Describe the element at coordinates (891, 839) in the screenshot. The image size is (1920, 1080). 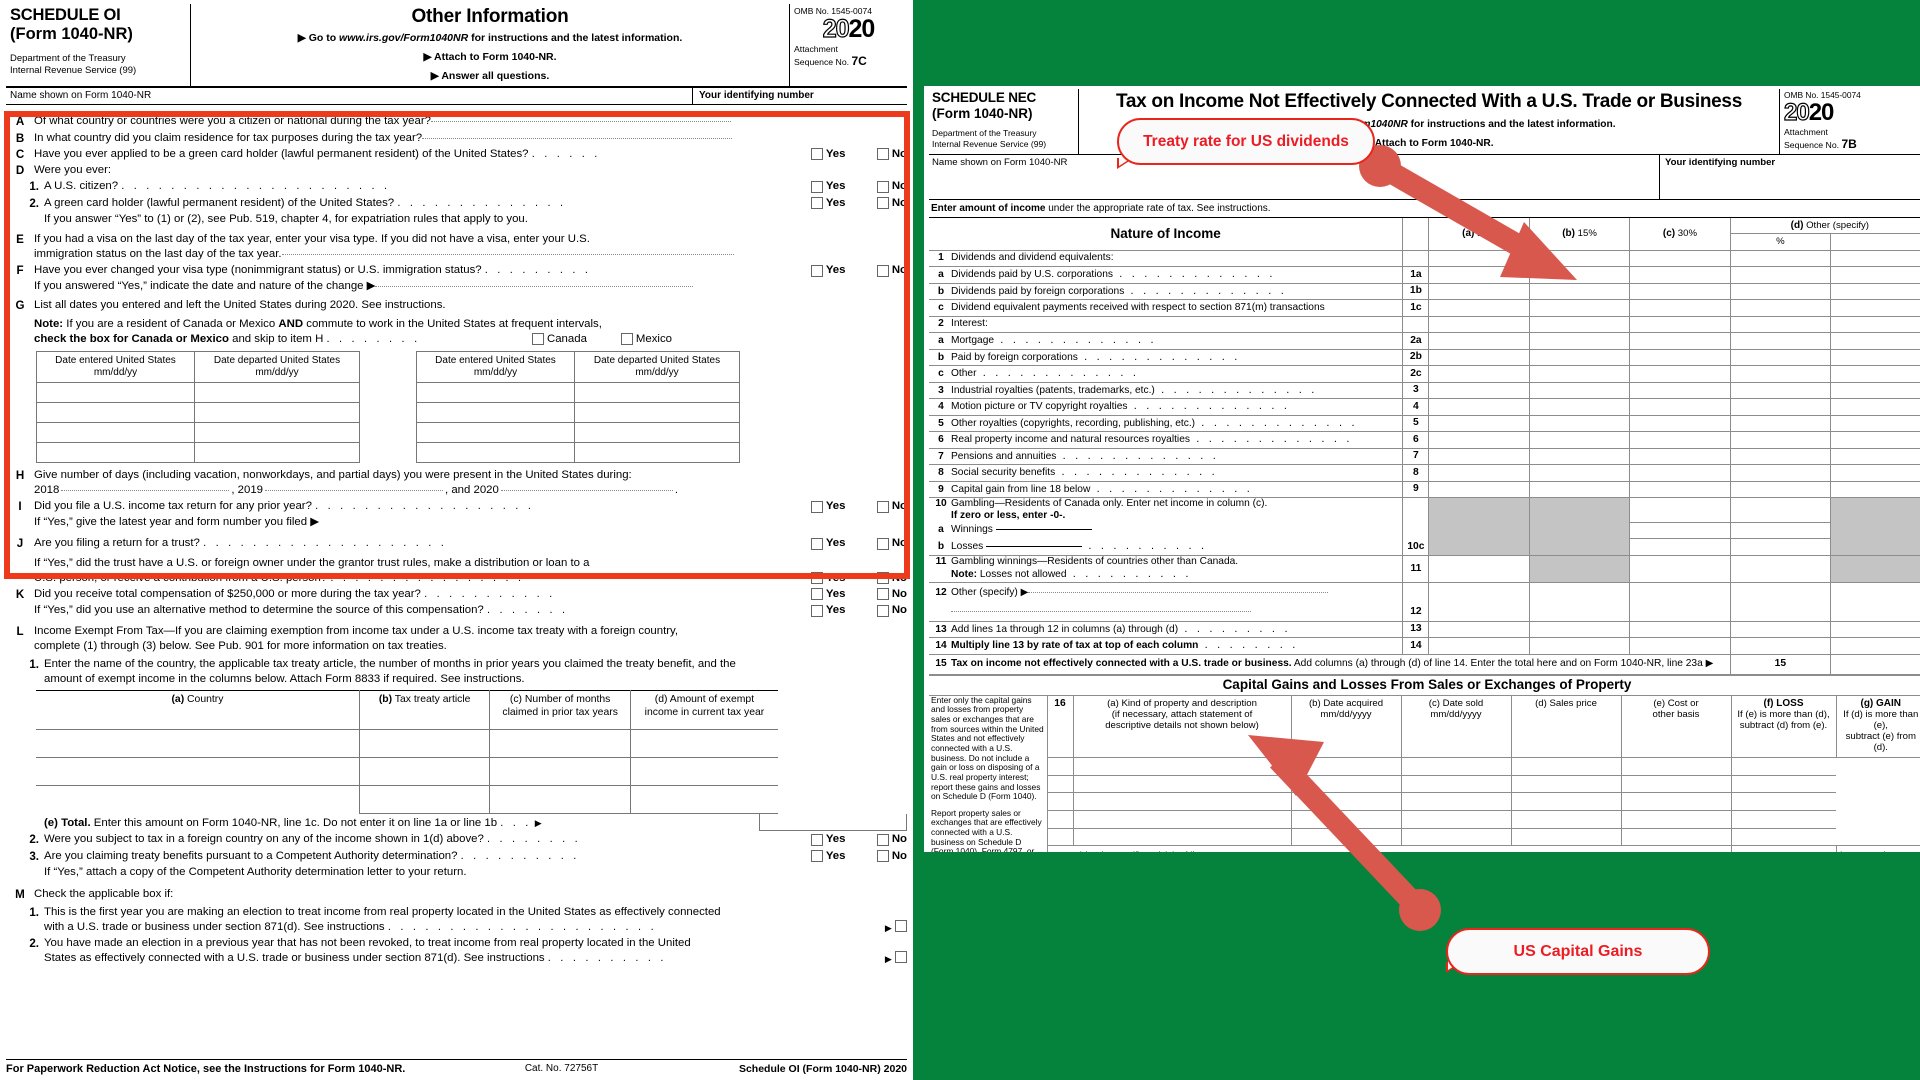
I see `oi-item-l2-no: No` at that location.